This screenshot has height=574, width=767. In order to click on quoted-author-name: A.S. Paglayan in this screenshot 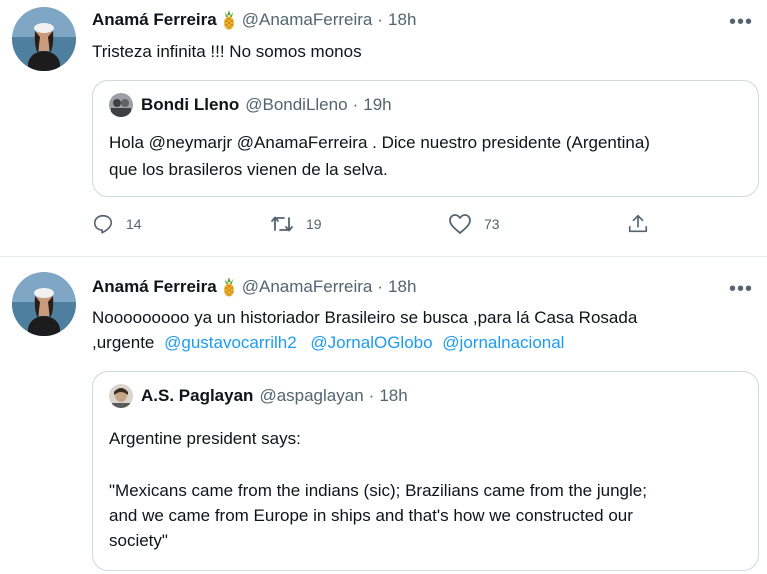, I will do `click(197, 395)`.